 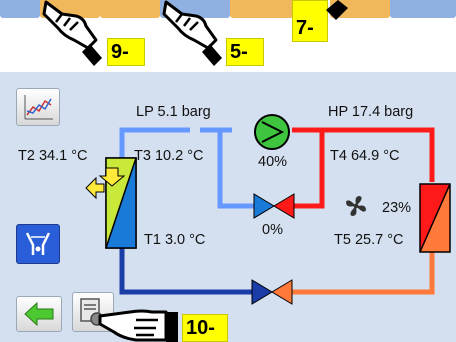 I want to click on trend-chart-button, so click(x=38, y=107).